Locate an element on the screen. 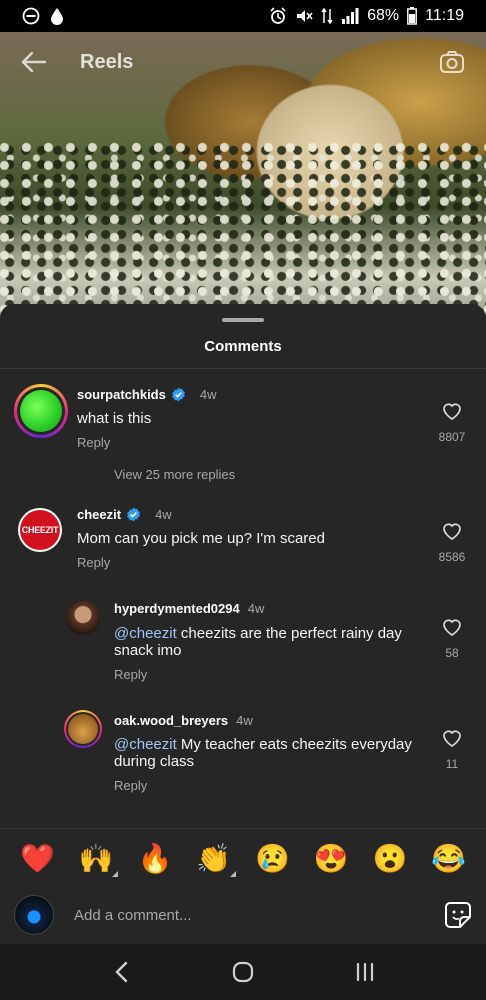  emoji-laughing: 😂 is located at coordinates (449, 858).